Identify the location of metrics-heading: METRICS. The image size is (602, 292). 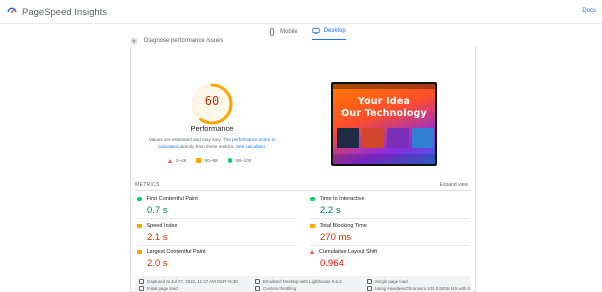
(147, 185).